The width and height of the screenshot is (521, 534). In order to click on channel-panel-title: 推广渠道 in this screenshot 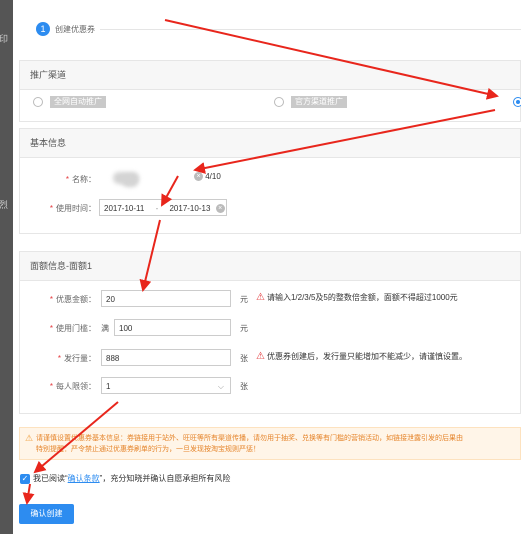, I will do `click(270, 75)`.